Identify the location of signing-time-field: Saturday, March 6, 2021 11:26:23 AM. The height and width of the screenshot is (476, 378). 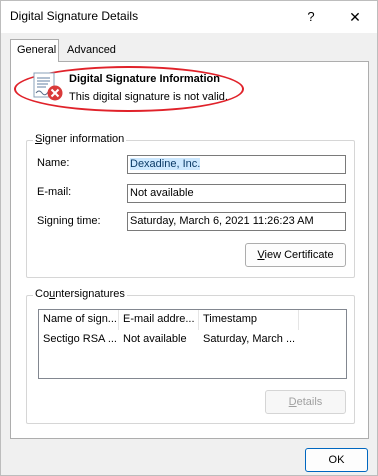
(236, 221).